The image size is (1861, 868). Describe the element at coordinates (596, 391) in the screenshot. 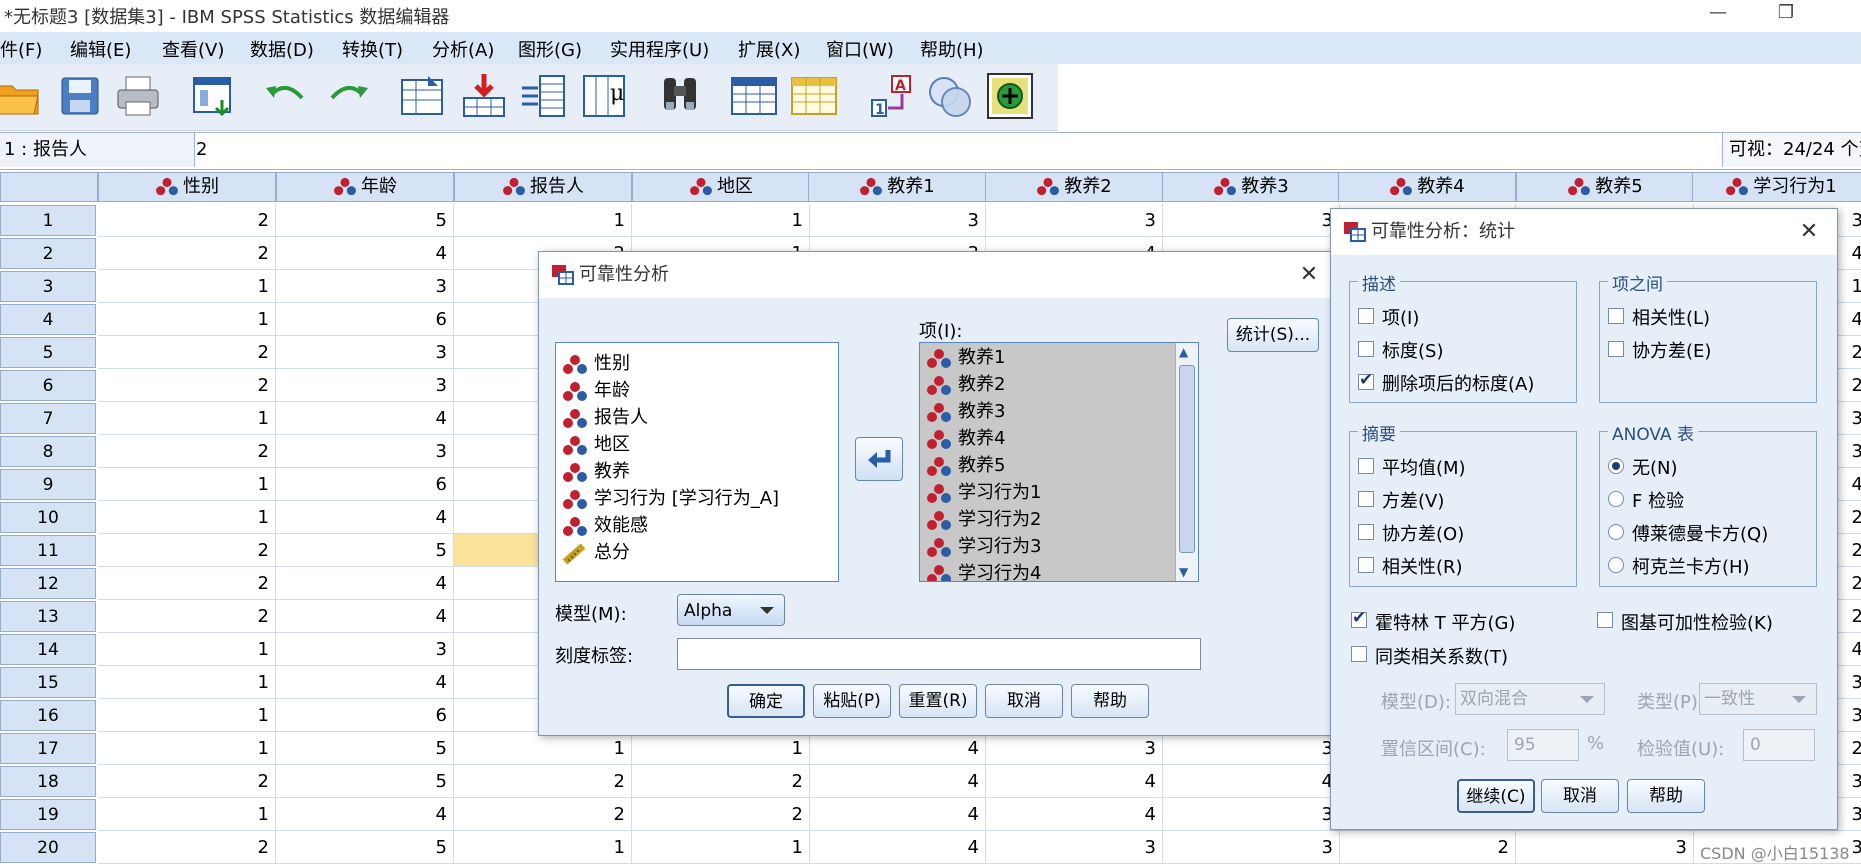

I see `source-variable-item: 年龄` at that location.